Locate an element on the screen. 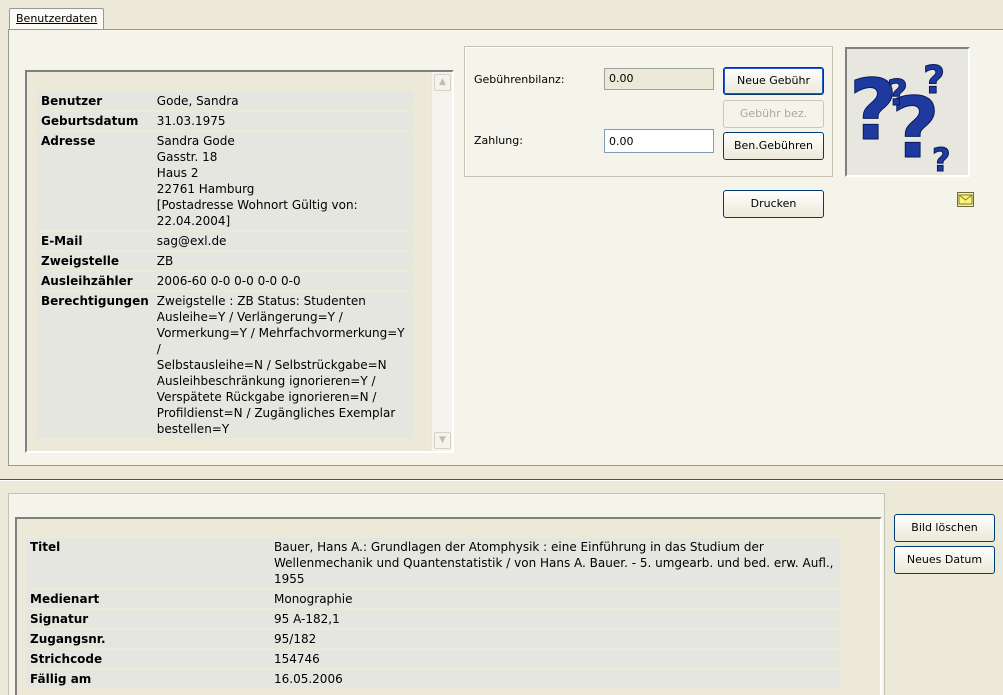  row-value: 16.05.2006 is located at coordinates (555, 679).